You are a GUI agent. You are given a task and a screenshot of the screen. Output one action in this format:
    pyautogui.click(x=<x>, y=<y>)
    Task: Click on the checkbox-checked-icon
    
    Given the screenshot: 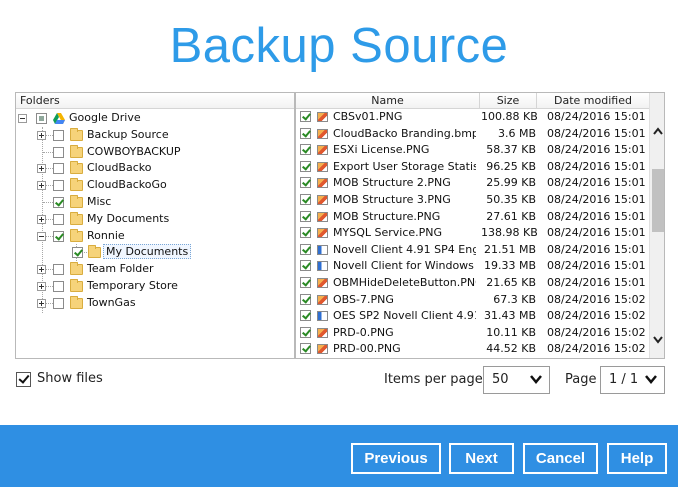 What is the action you would take?
    pyautogui.click(x=23, y=379)
    